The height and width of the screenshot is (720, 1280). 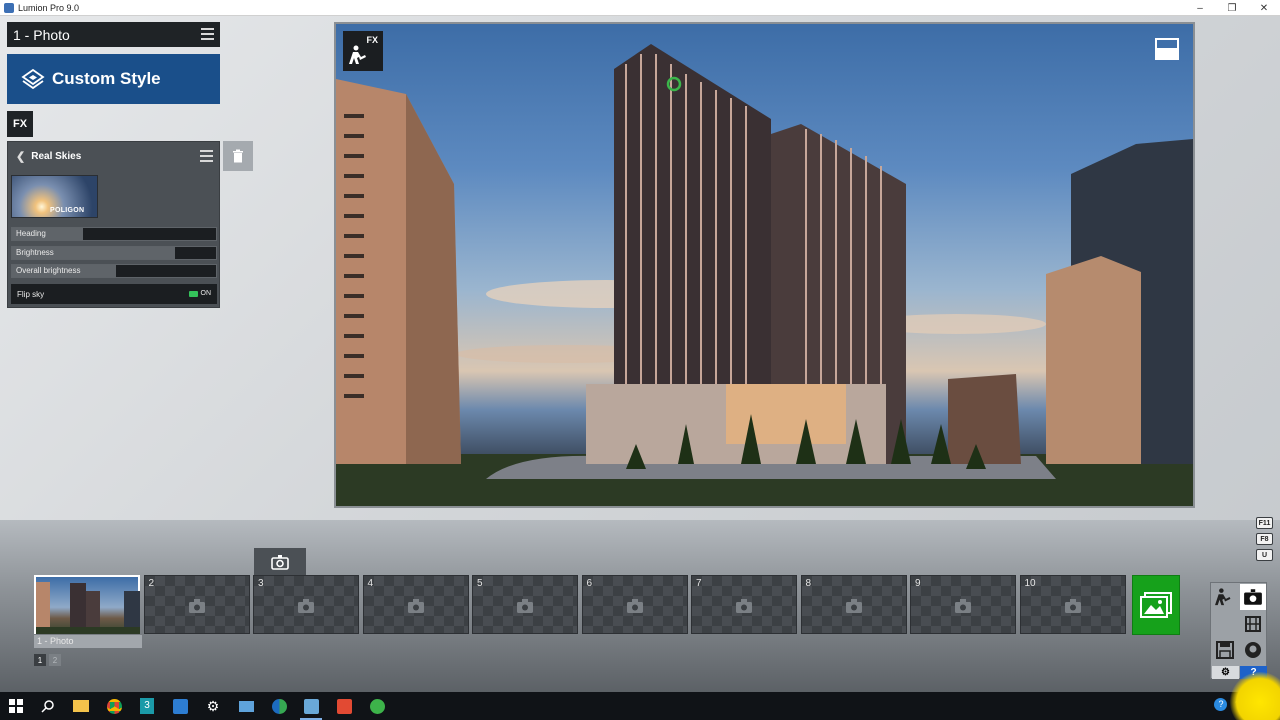 I want to click on 360-panorama-button, so click(x=1253, y=650).